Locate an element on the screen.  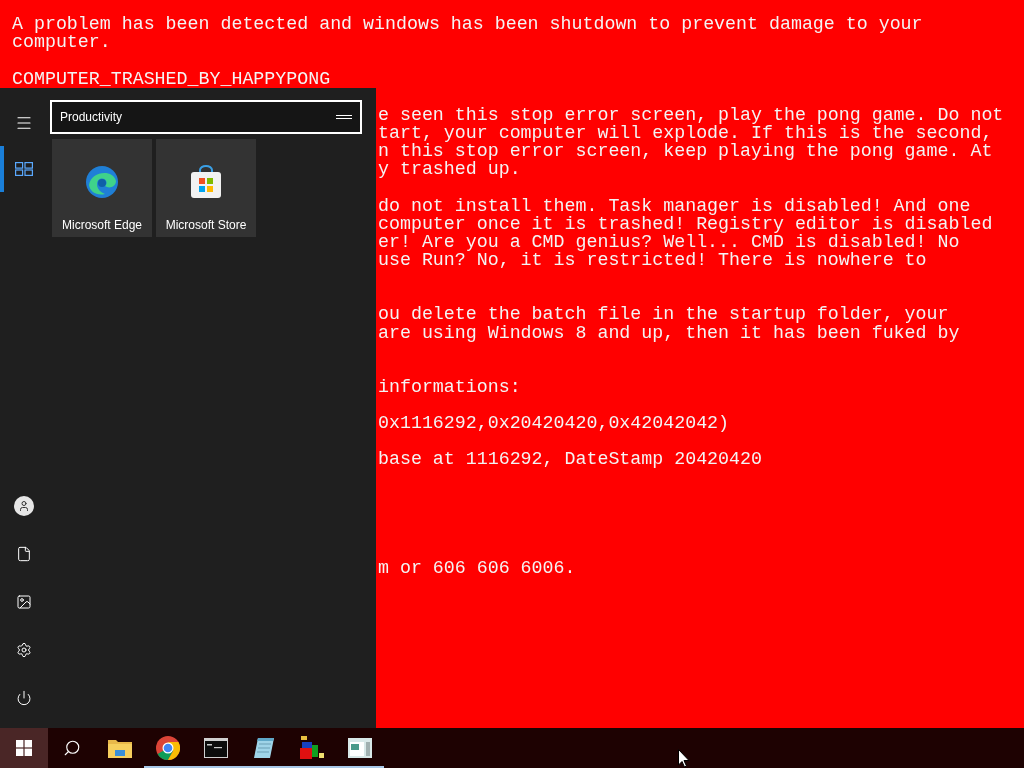
error-text-line: ou delete the batch file in the startup folder, your is located at coordinates (663, 314).